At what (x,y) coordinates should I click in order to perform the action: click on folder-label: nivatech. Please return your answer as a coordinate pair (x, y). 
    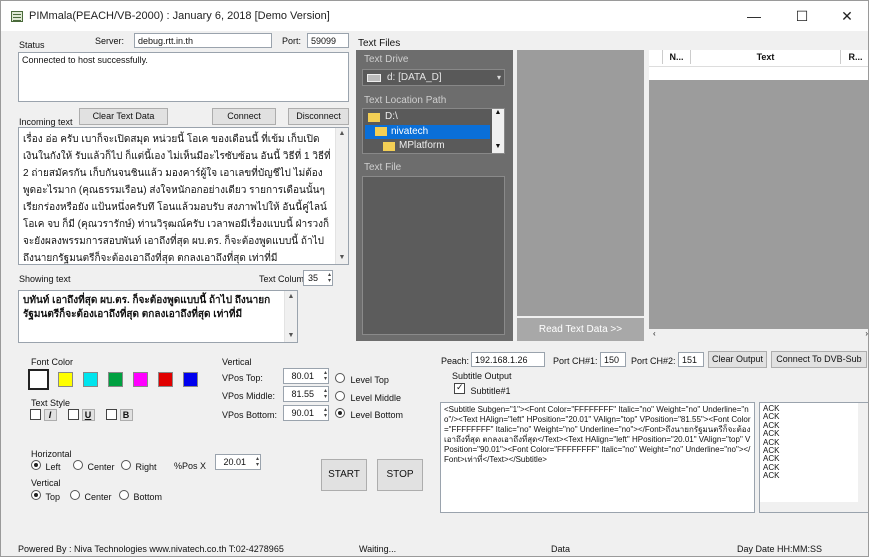
    Looking at the image, I should click on (410, 131).